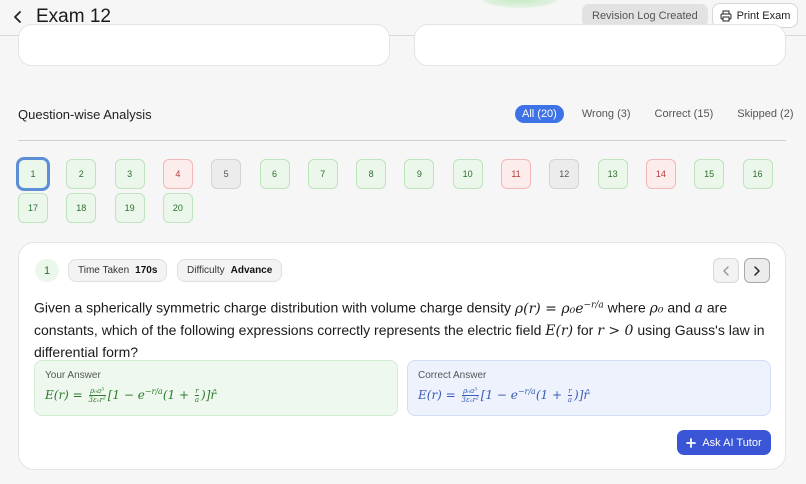  Describe the element at coordinates (726, 15) in the screenshot. I see `printer-icon` at that location.